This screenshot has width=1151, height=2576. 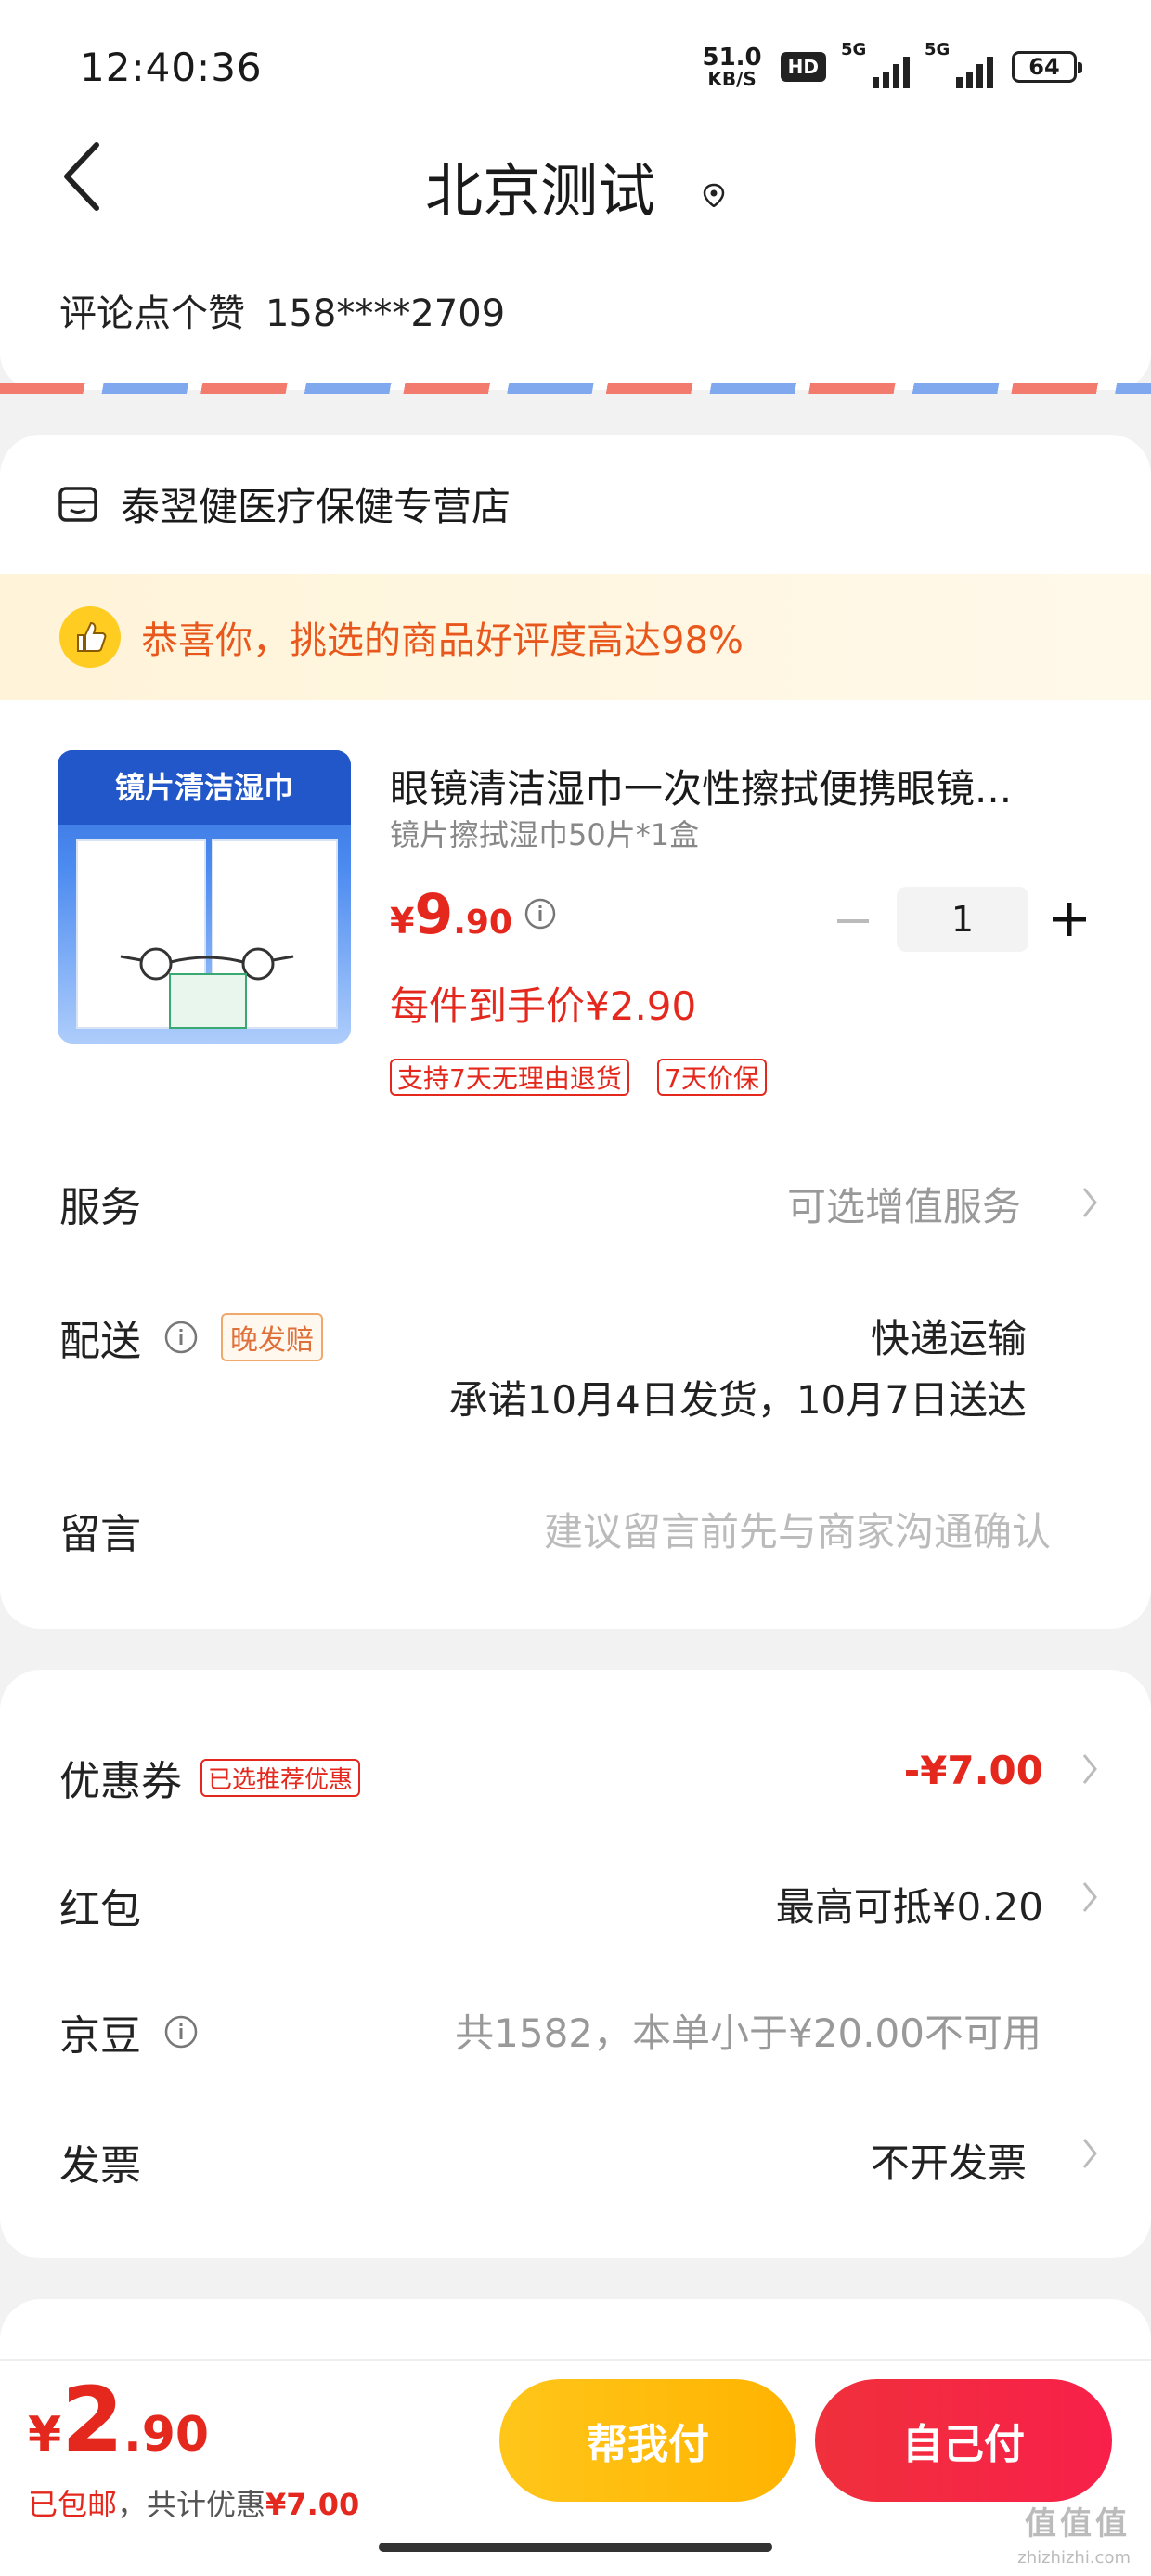 What do you see at coordinates (1089, 1769) in the screenshot?
I see `coupon-chevron-icon` at bounding box center [1089, 1769].